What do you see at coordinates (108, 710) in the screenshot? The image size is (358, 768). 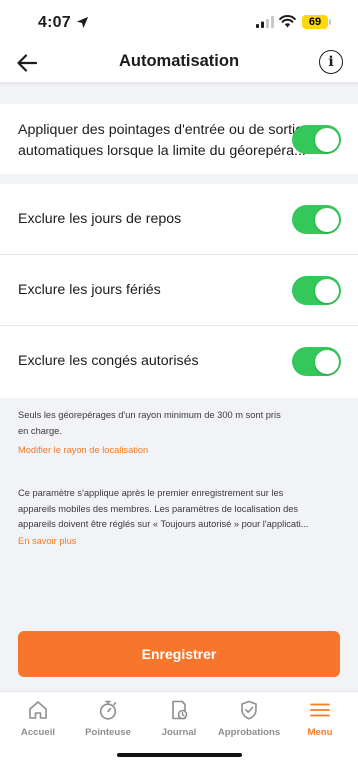 I see `stopwatch-icon` at bounding box center [108, 710].